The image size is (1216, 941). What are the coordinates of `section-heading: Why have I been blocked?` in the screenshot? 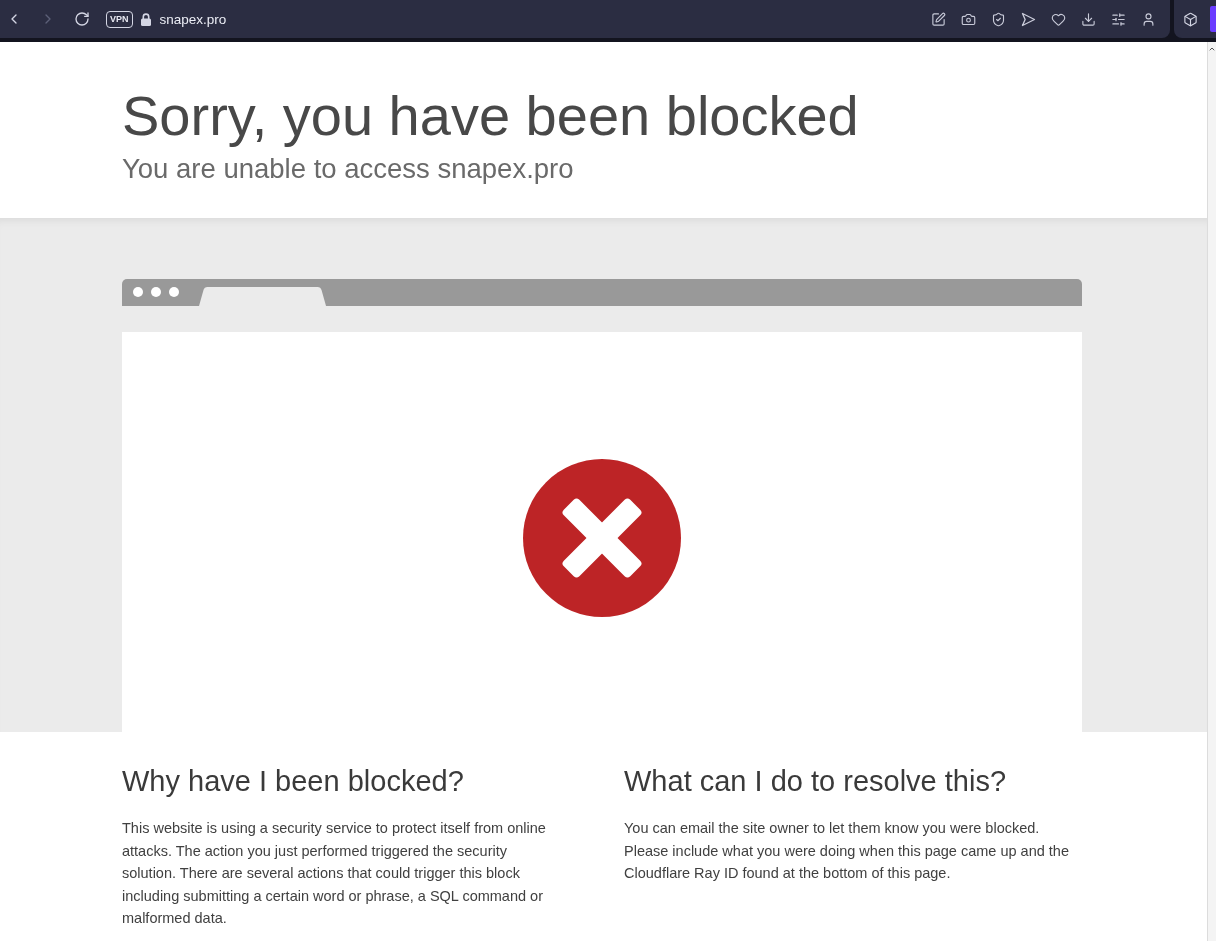 It's located at (293, 781).